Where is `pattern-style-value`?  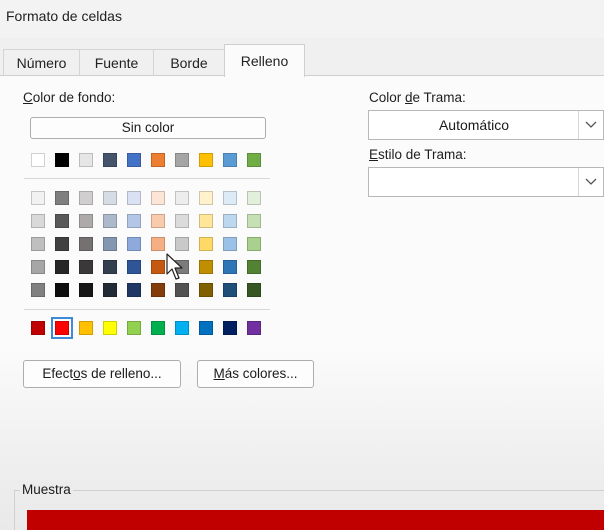 pattern-style-value is located at coordinates (474, 182).